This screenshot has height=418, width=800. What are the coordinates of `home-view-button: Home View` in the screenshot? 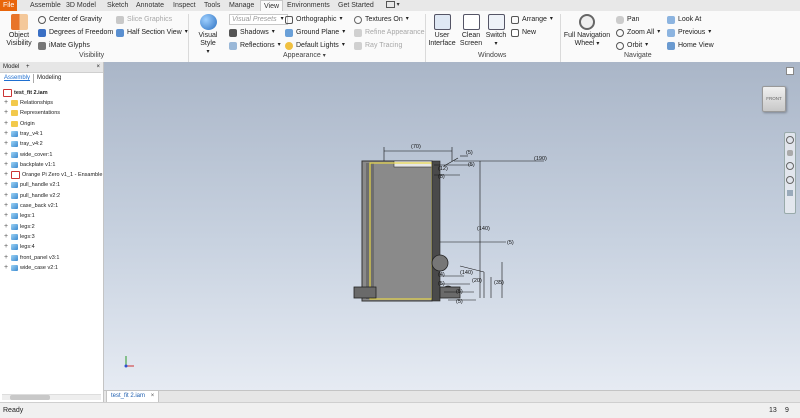 It's located at (690, 45).